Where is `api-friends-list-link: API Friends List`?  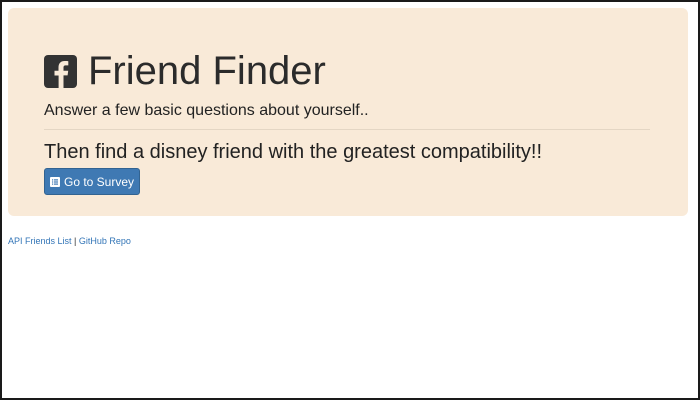 api-friends-list-link: API Friends List is located at coordinates (40, 241).